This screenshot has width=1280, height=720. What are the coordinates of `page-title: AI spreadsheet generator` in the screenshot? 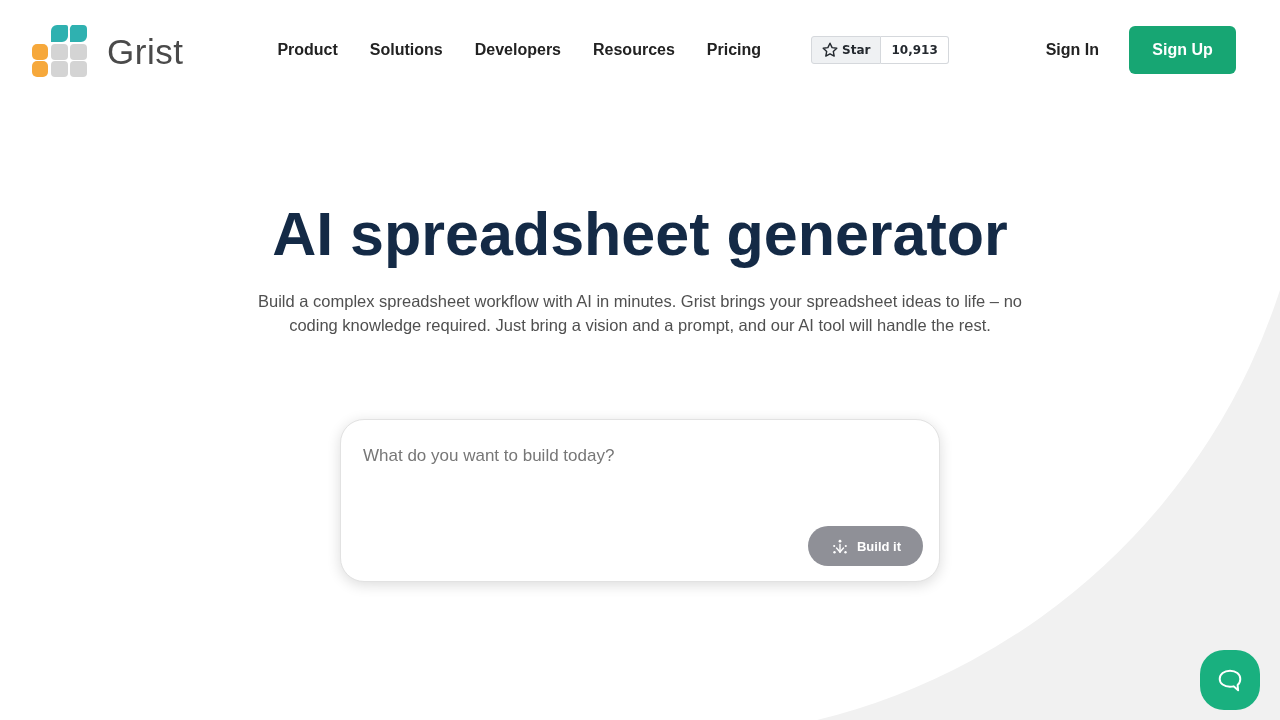 It's located at (640, 234).